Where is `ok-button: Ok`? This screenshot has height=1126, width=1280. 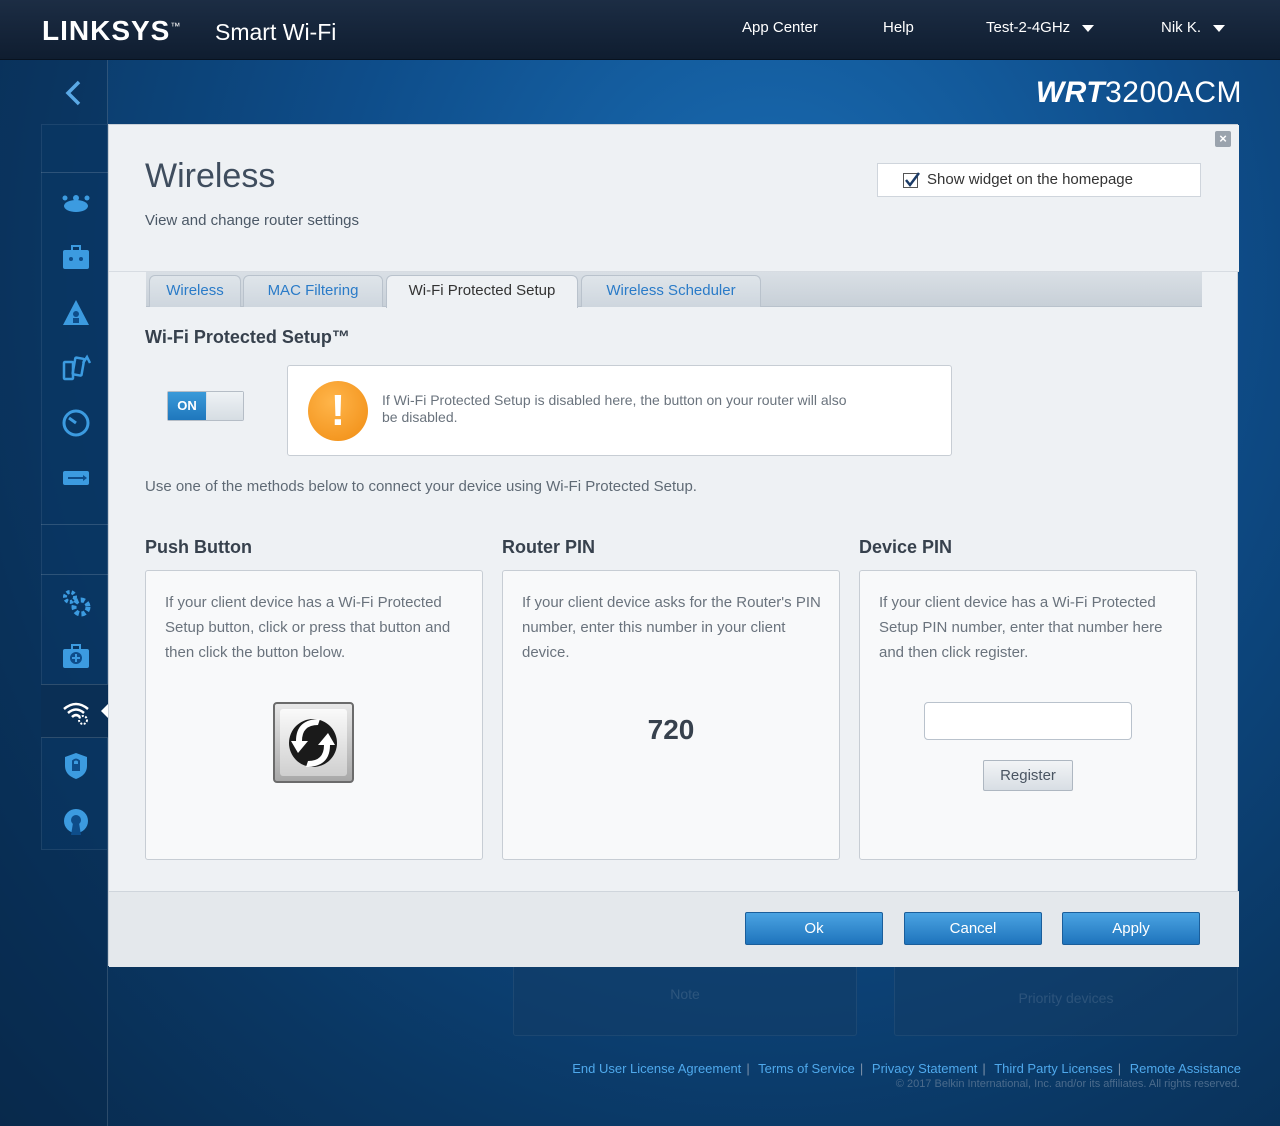 ok-button: Ok is located at coordinates (814, 928).